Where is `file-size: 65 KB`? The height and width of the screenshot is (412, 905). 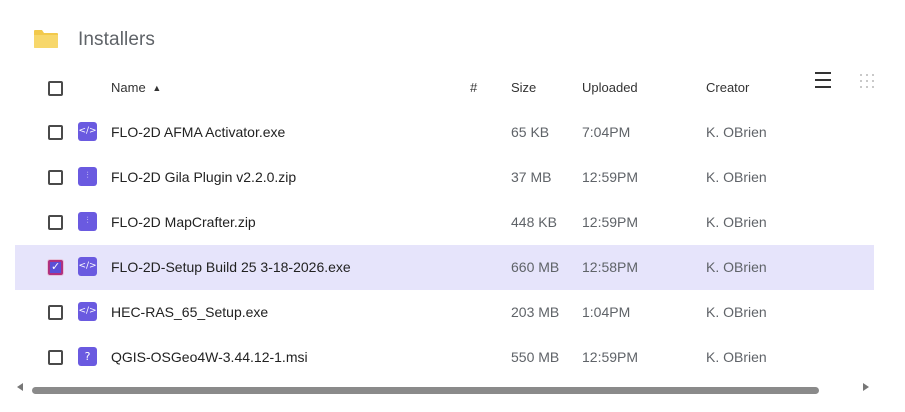
file-size: 65 KB is located at coordinates (530, 132).